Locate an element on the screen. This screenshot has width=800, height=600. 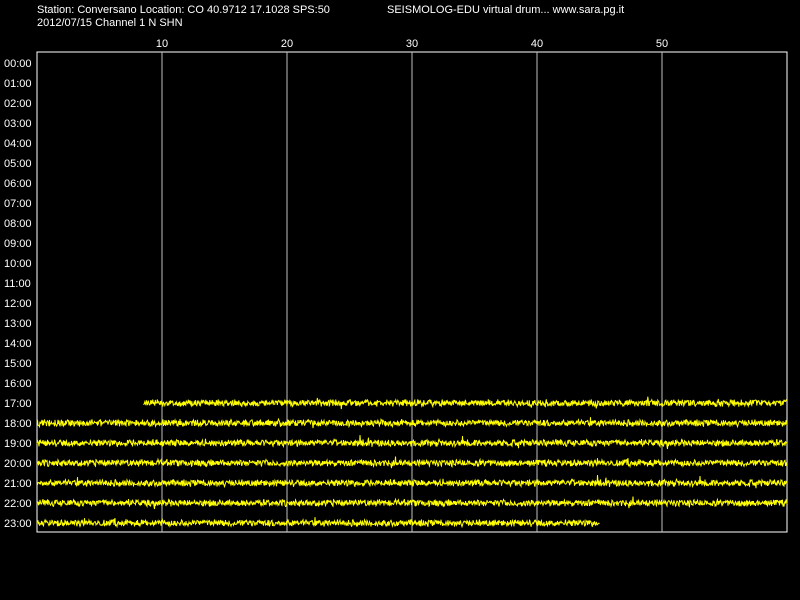
hour-label: 02:00 is located at coordinates (18, 104).